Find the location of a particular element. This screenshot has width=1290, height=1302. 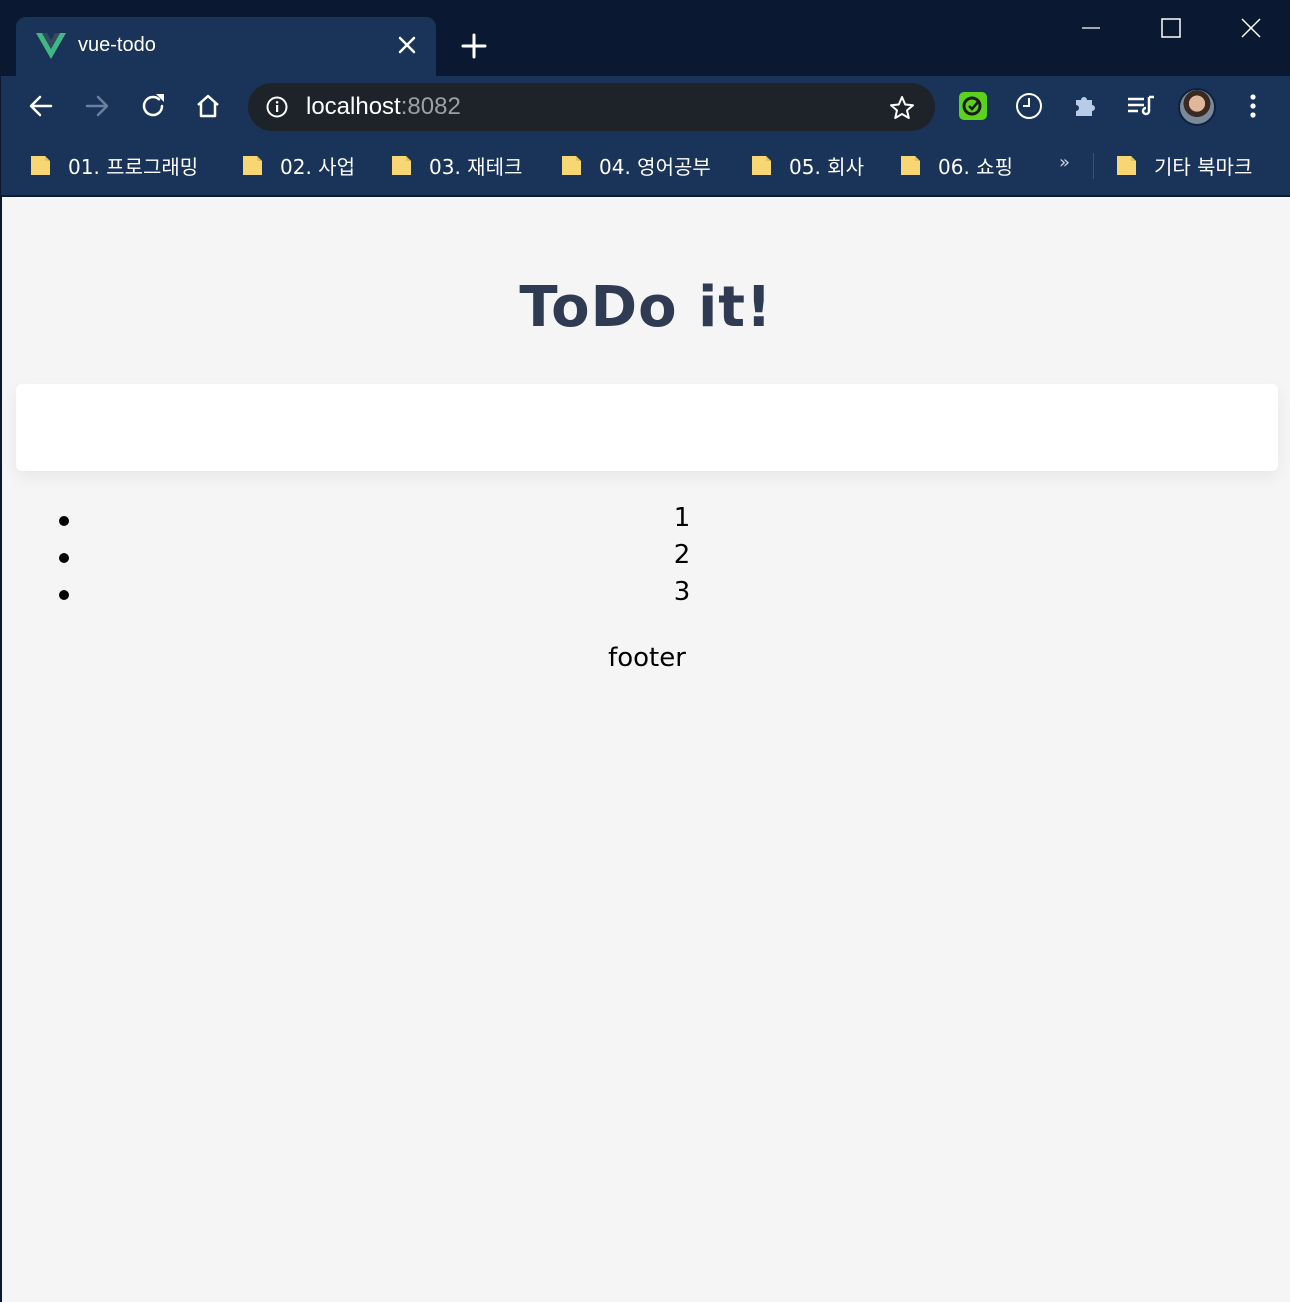

reload-icon is located at coordinates (153, 106).